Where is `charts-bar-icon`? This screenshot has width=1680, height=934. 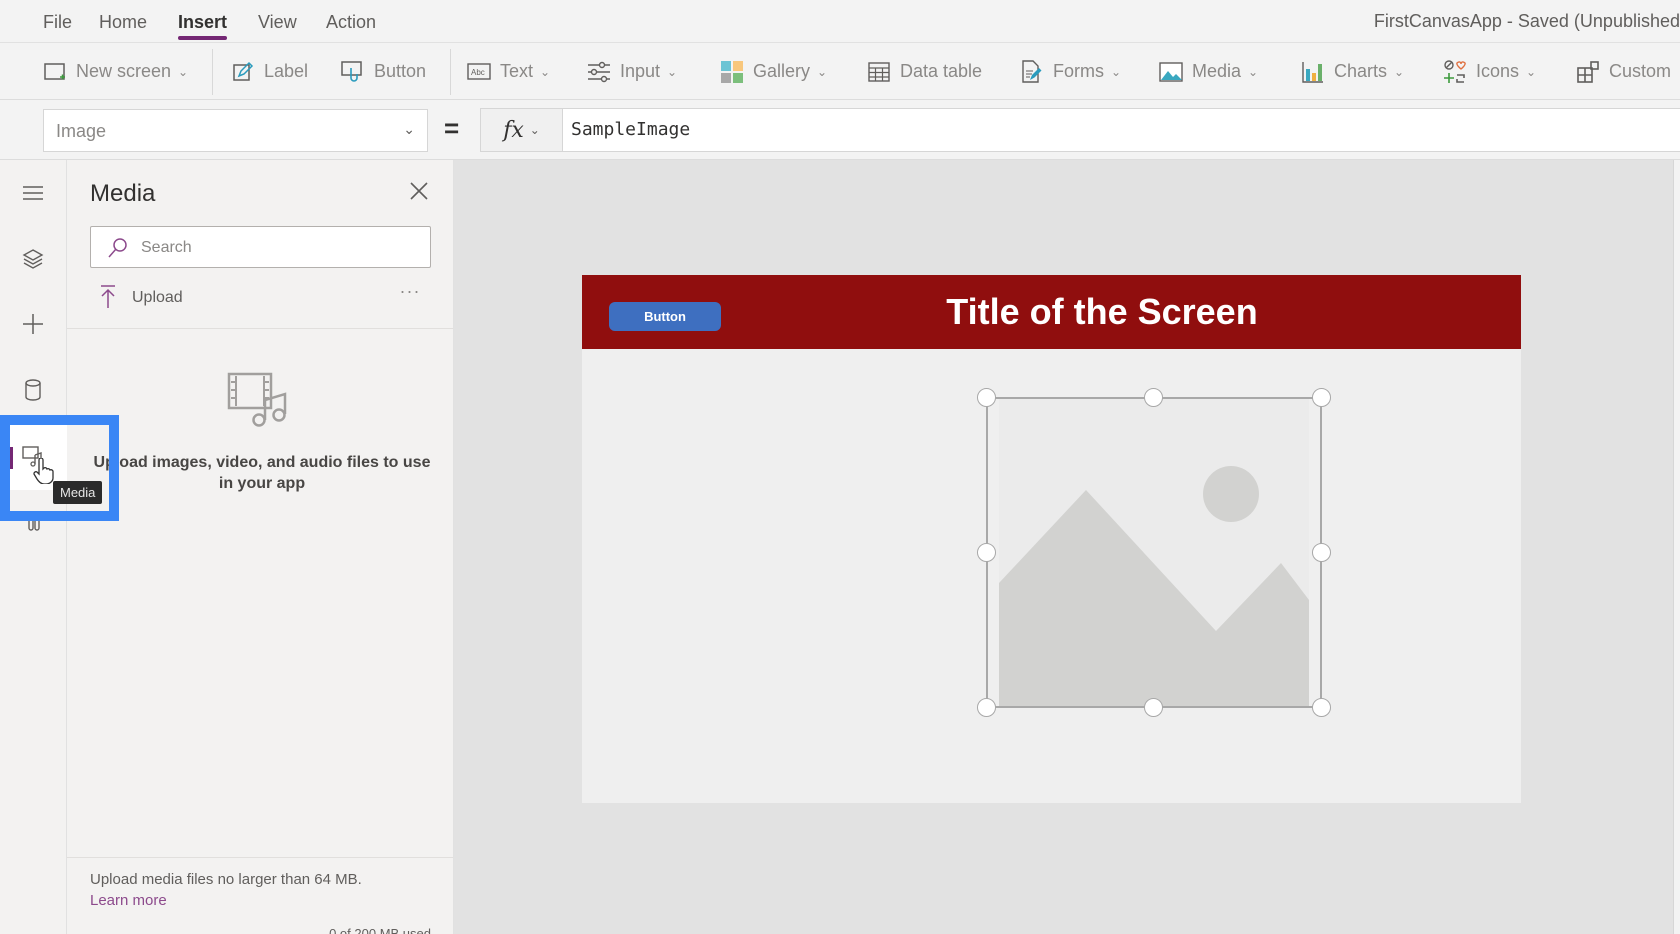
charts-bar-icon is located at coordinates (1313, 72).